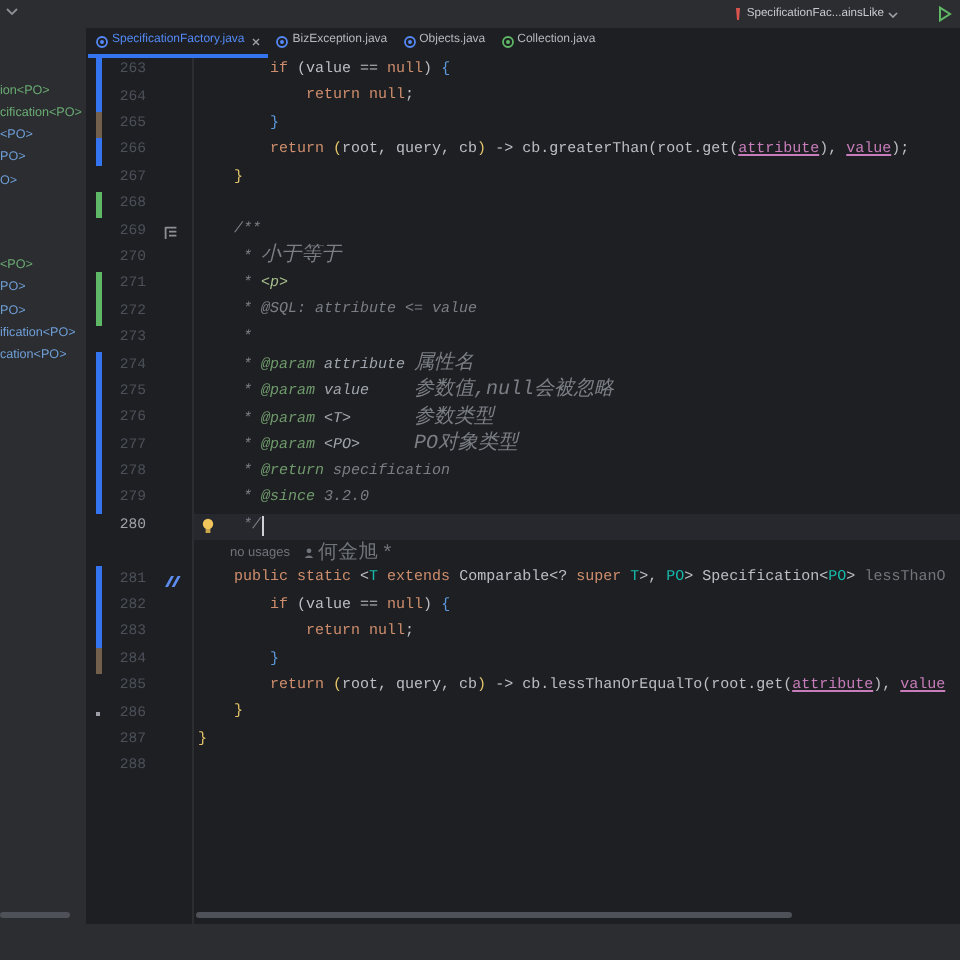 Image resolution: width=960 pixels, height=960 pixels. I want to click on text-caret, so click(262, 526).